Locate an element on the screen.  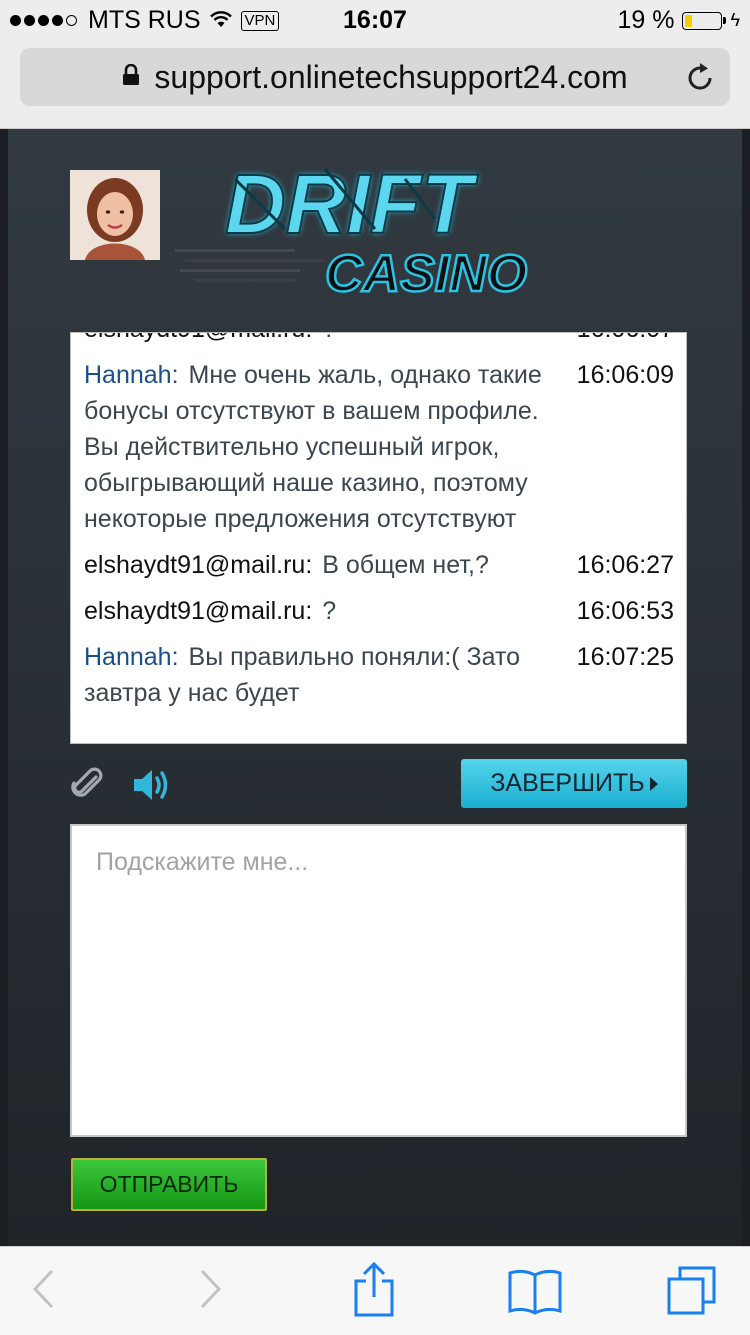
safari-toolbar is located at coordinates (375, 1290).